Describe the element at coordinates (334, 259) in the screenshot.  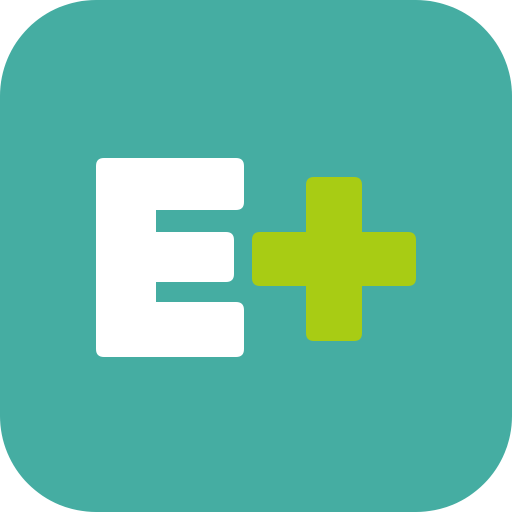
I see `plus-shape` at that location.